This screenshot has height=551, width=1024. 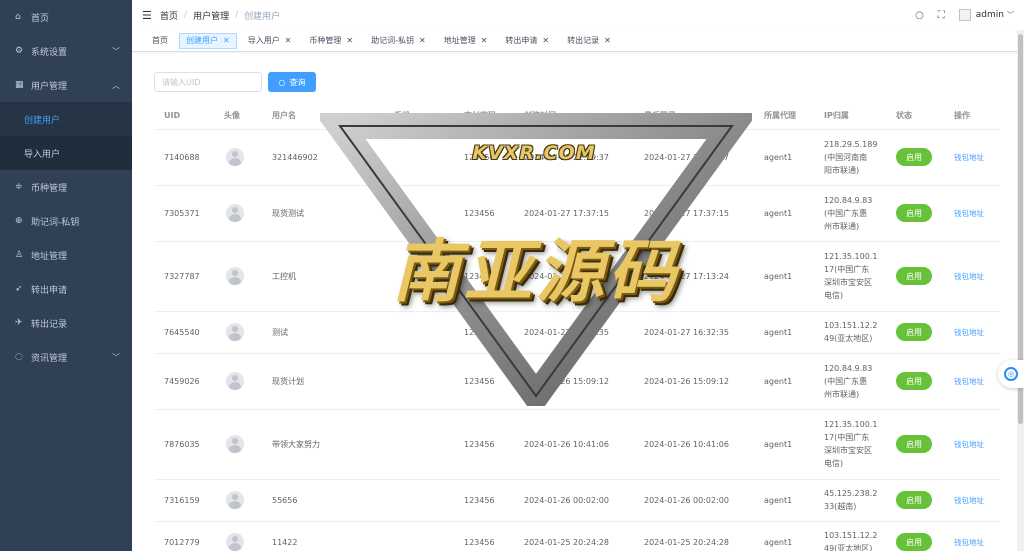 What do you see at coordinates (694, 444) in the screenshot?
I see `last-login-cell: 2024-01-26 10:41:06` at bounding box center [694, 444].